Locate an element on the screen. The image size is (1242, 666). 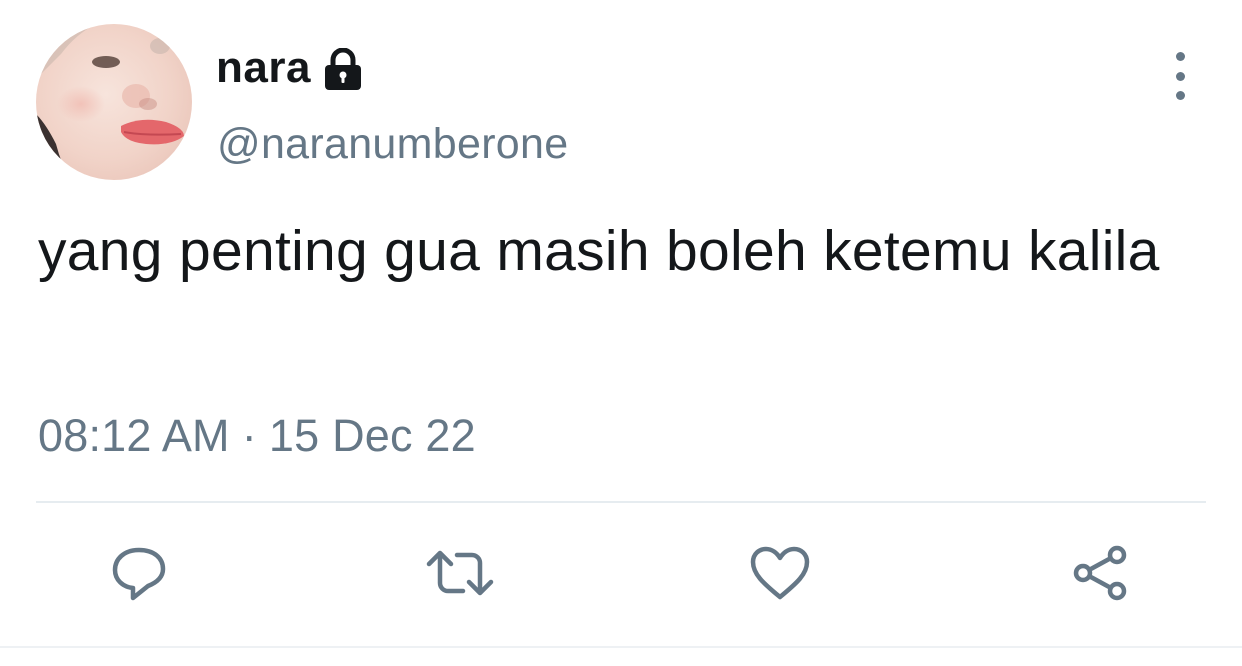
heart-icon is located at coordinates (780, 573).